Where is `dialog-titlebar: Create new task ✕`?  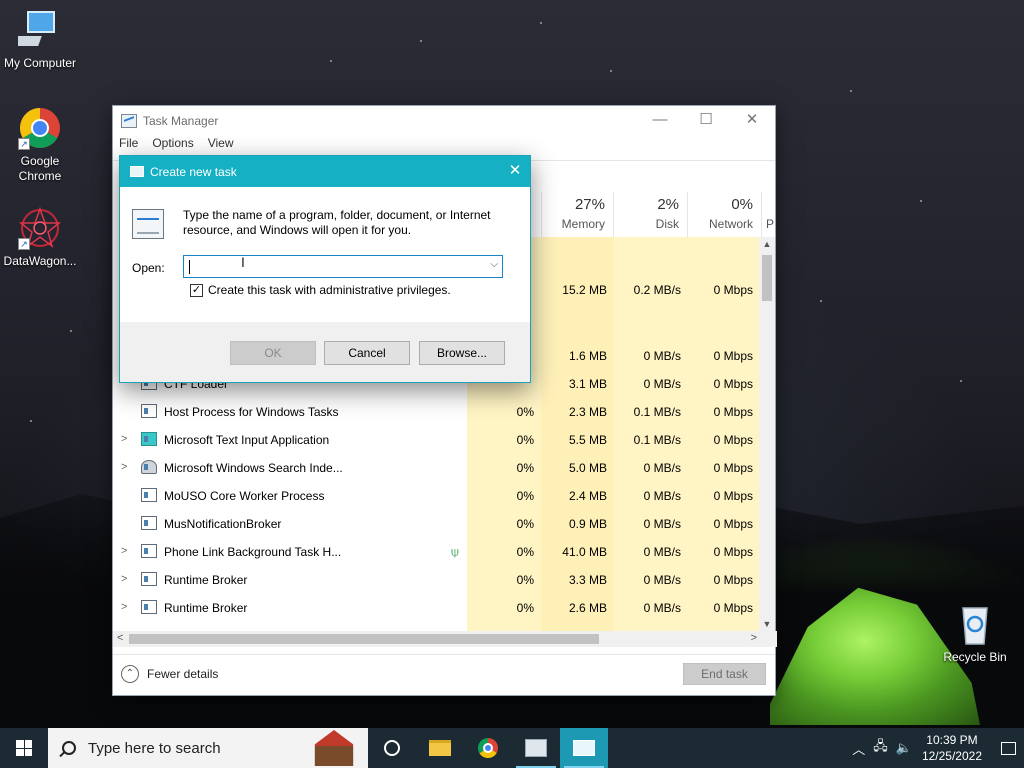
dialog-titlebar: Create new task ✕ is located at coordinates (325, 171).